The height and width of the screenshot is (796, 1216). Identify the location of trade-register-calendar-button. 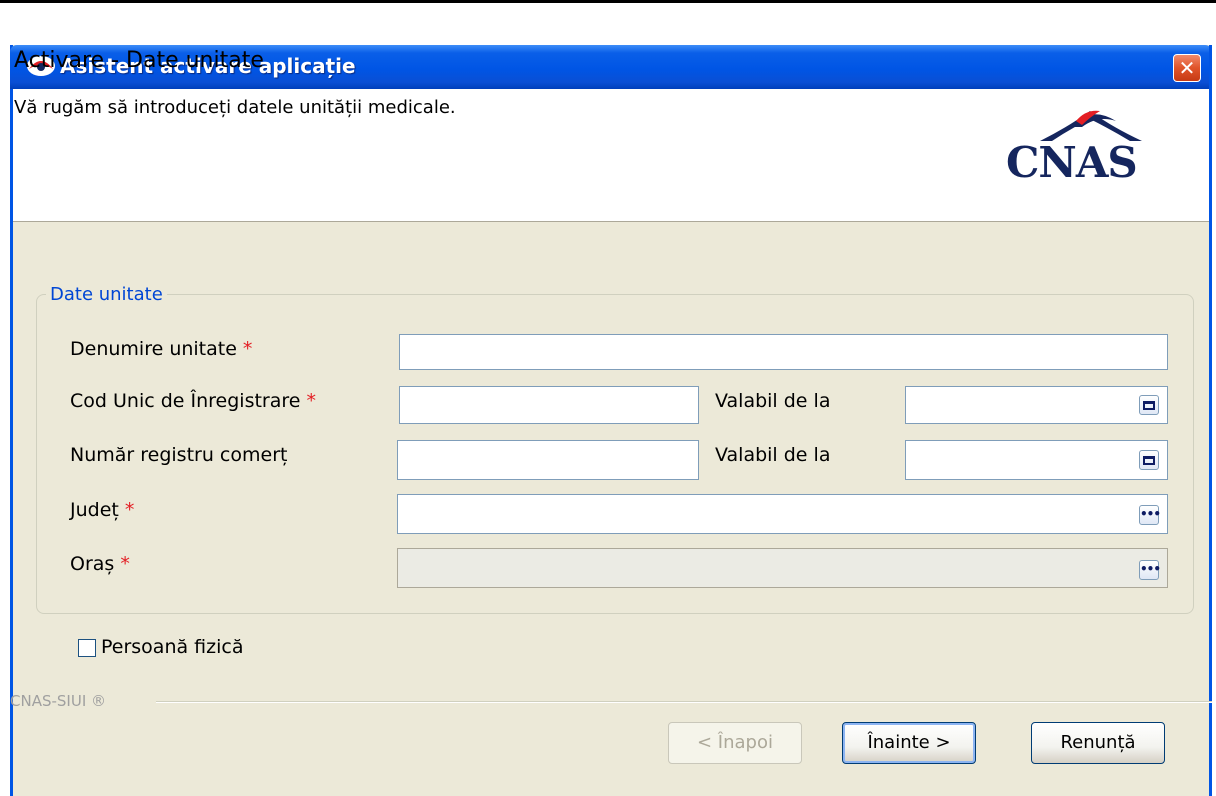
(1149, 460).